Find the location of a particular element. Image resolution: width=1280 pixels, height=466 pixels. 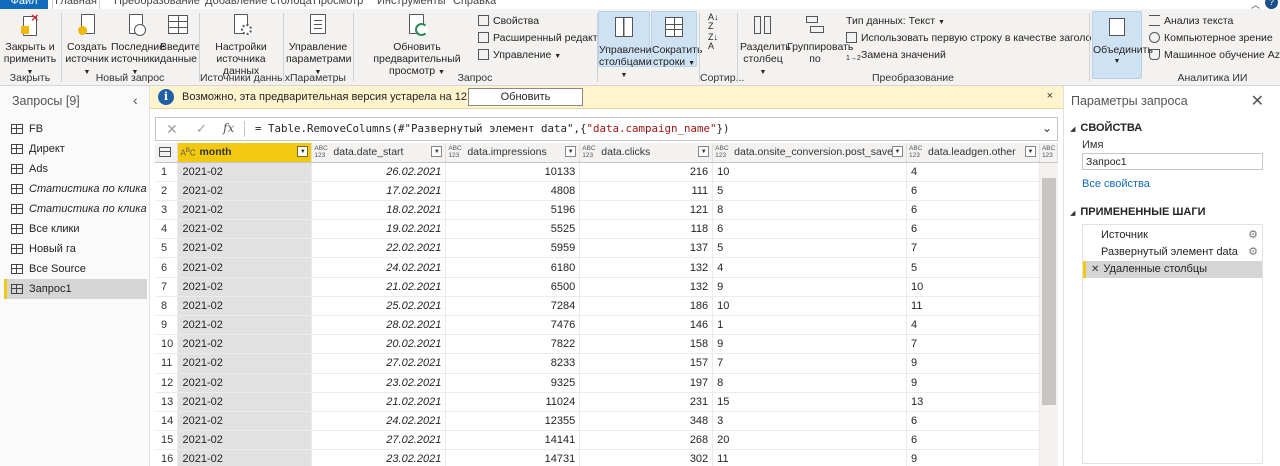

table-corner-menu is located at coordinates (167, 153).